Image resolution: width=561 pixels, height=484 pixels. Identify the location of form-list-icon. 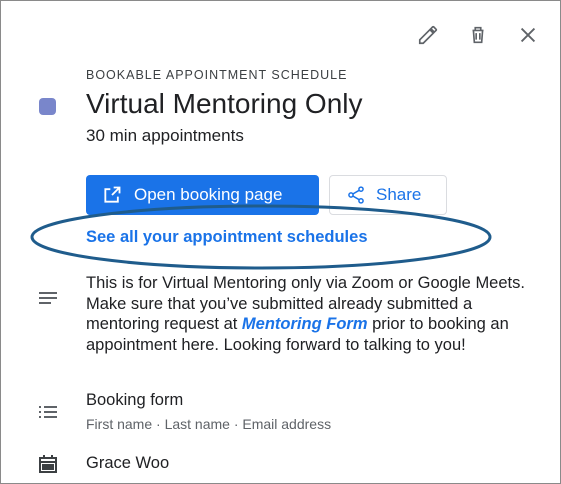
(48, 412).